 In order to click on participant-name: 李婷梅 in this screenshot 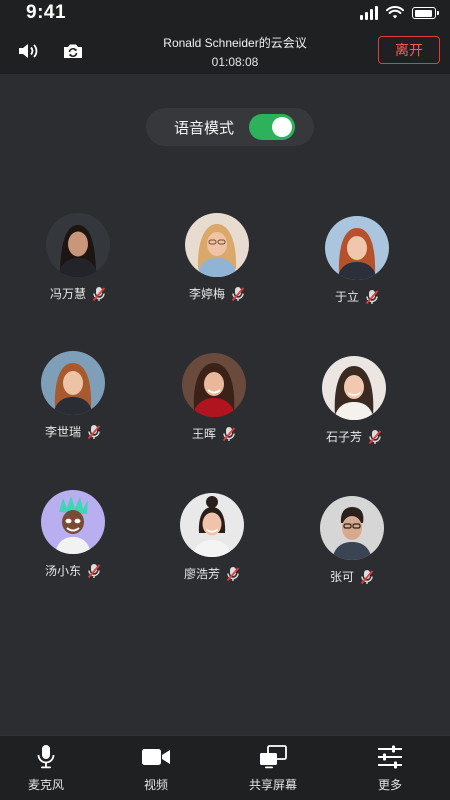, I will do `click(206, 294)`.